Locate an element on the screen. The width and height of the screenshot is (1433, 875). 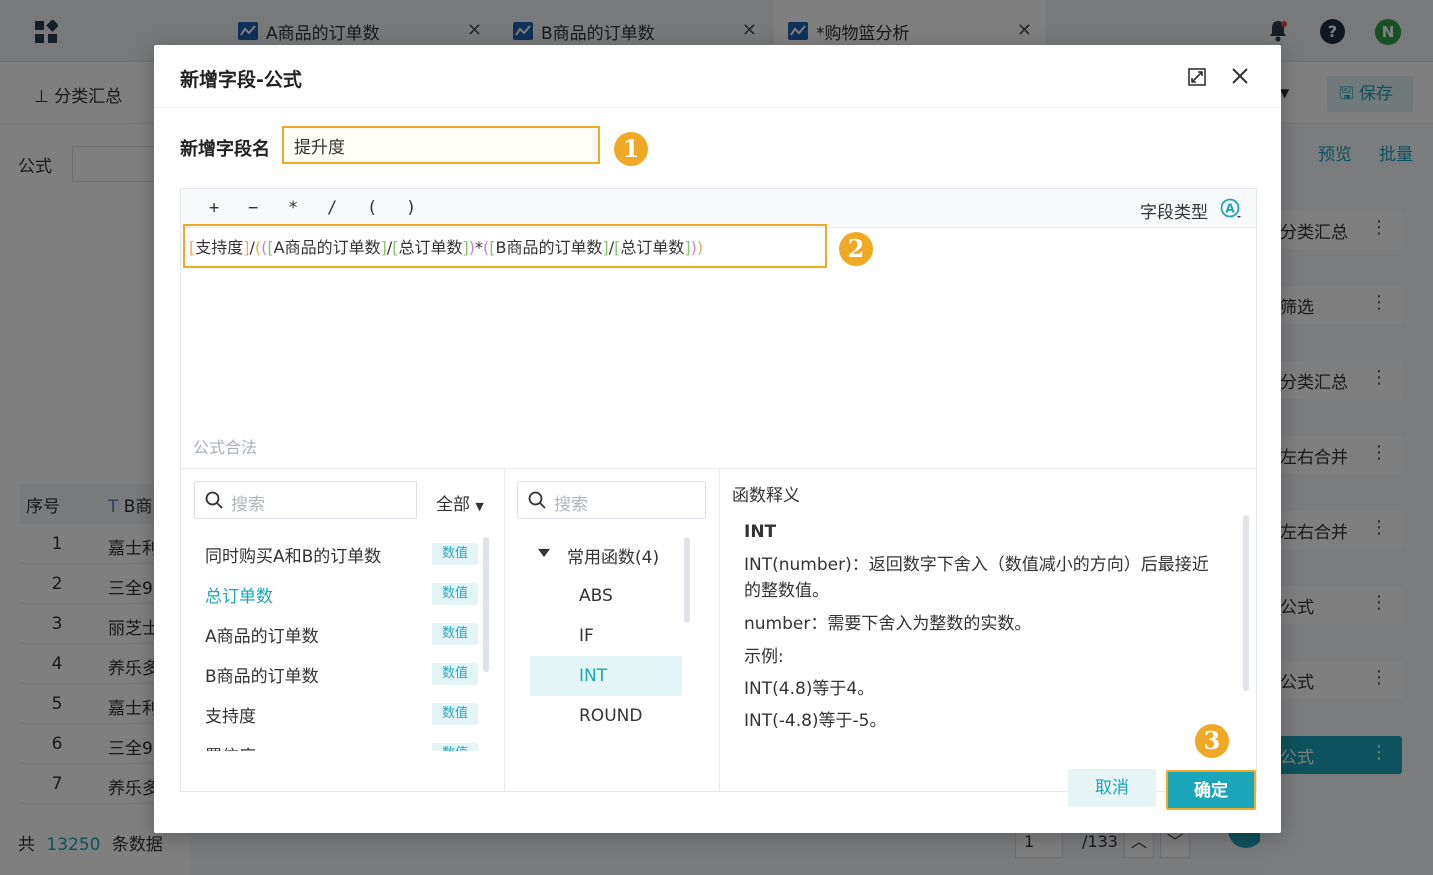
operator-open-paren: ( is located at coordinates (372, 208).